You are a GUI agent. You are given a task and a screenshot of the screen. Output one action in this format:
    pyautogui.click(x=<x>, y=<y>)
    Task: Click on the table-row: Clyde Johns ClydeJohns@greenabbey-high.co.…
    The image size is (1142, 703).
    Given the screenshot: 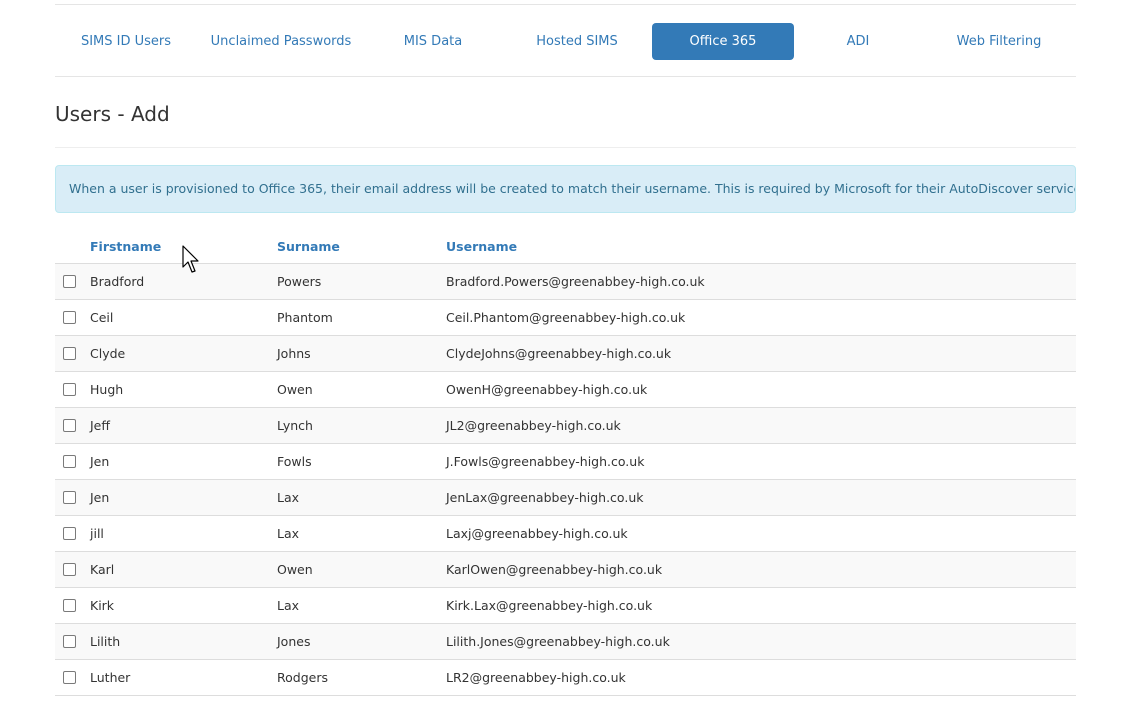 What is the action you would take?
    pyautogui.click(x=565, y=354)
    